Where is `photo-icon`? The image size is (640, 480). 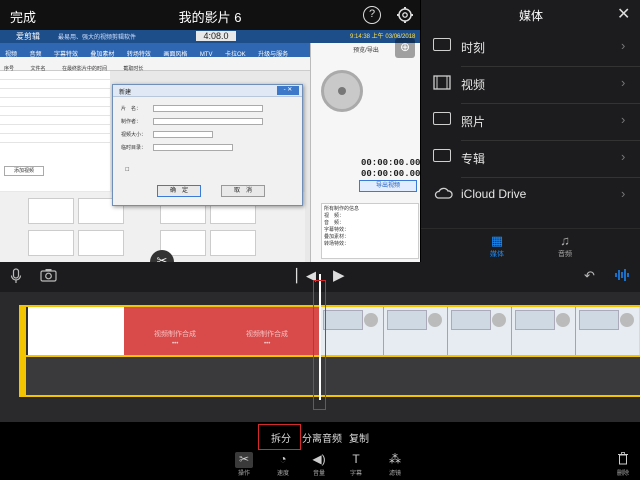
photo-icon is located at coordinates (443, 120).